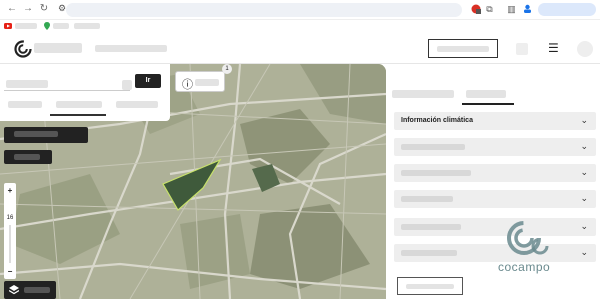 The width and height of the screenshot is (600, 299). What do you see at coordinates (495, 121) in the screenshot?
I see `accordion-climate-info: Información climática ⌄` at bounding box center [495, 121].